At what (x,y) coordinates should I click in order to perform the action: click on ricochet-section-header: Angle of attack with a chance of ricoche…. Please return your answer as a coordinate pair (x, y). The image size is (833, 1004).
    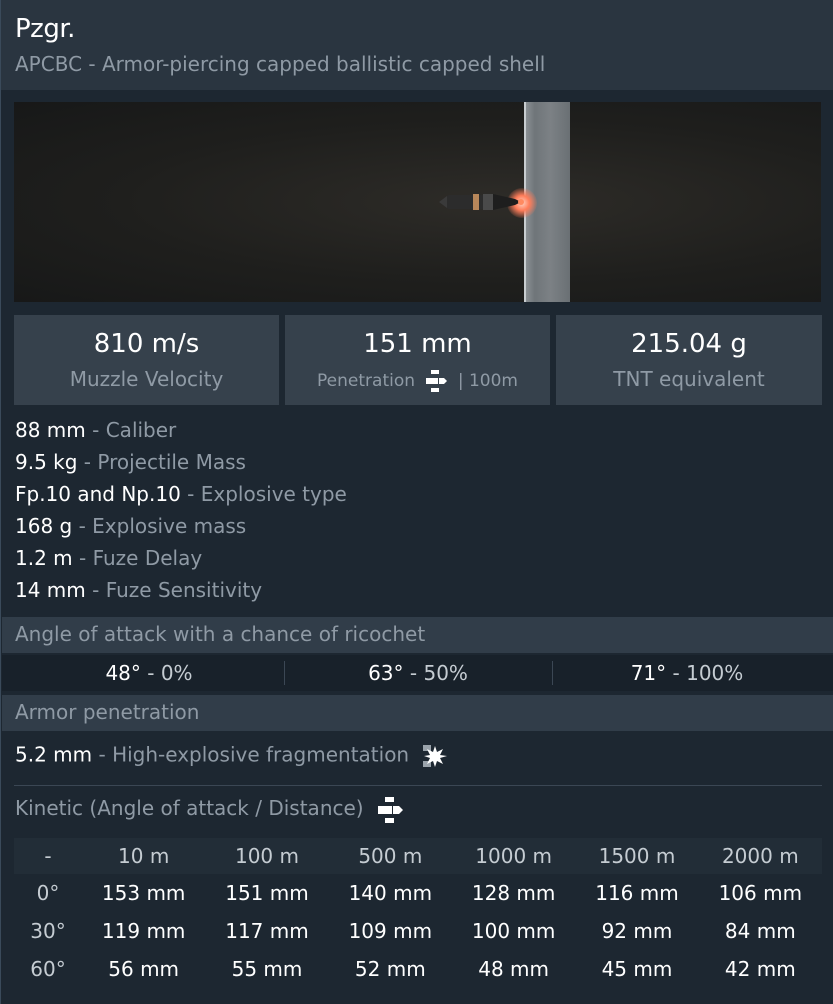
    Looking at the image, I should click on (417, 635).